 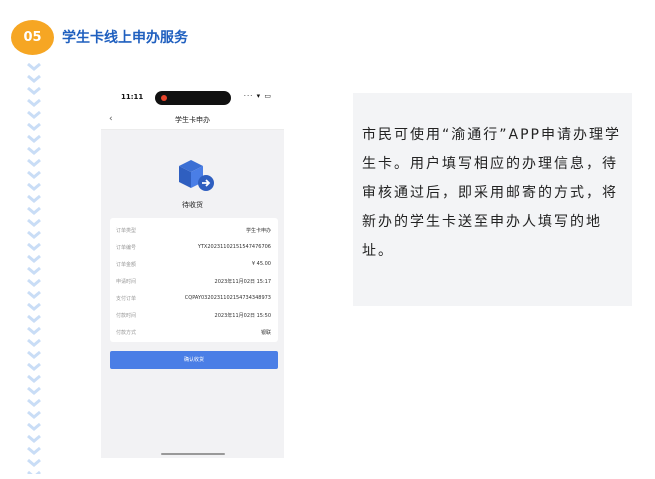 What do you see at coordinates (242, 282) in the screenshot?
I see `detail-value: 2023年11月02日 15:17` at bounding box center [242, 282].